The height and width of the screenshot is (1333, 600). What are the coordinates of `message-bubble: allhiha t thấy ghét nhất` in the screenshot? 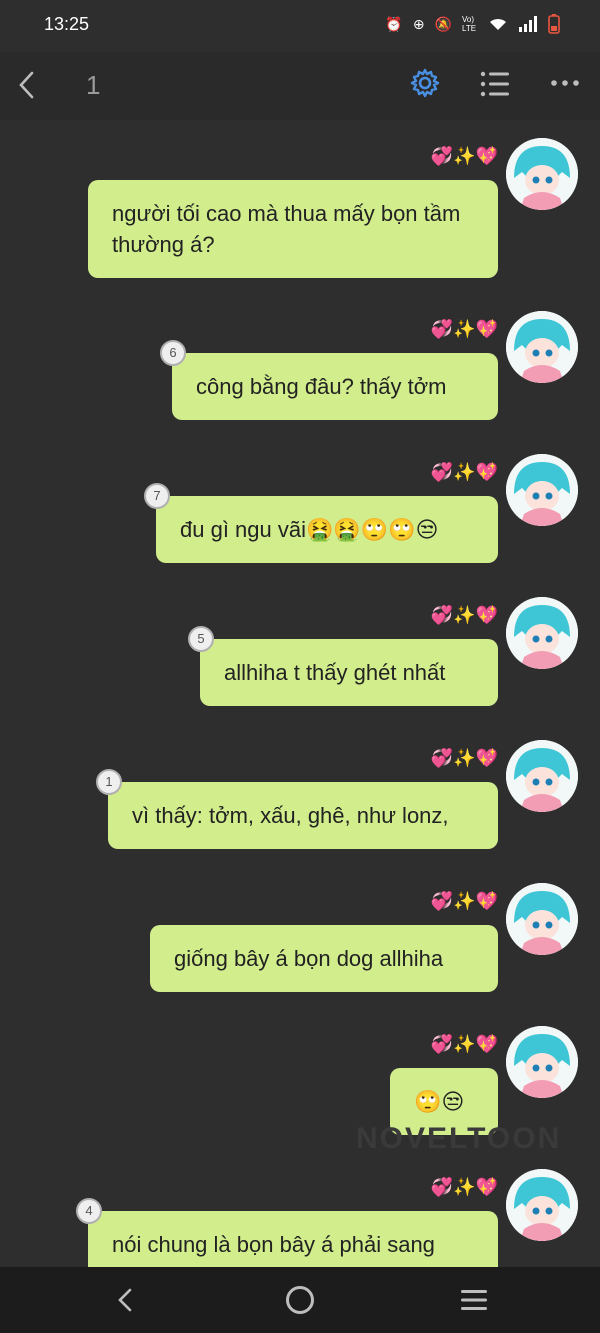 It's located at (349, 672).